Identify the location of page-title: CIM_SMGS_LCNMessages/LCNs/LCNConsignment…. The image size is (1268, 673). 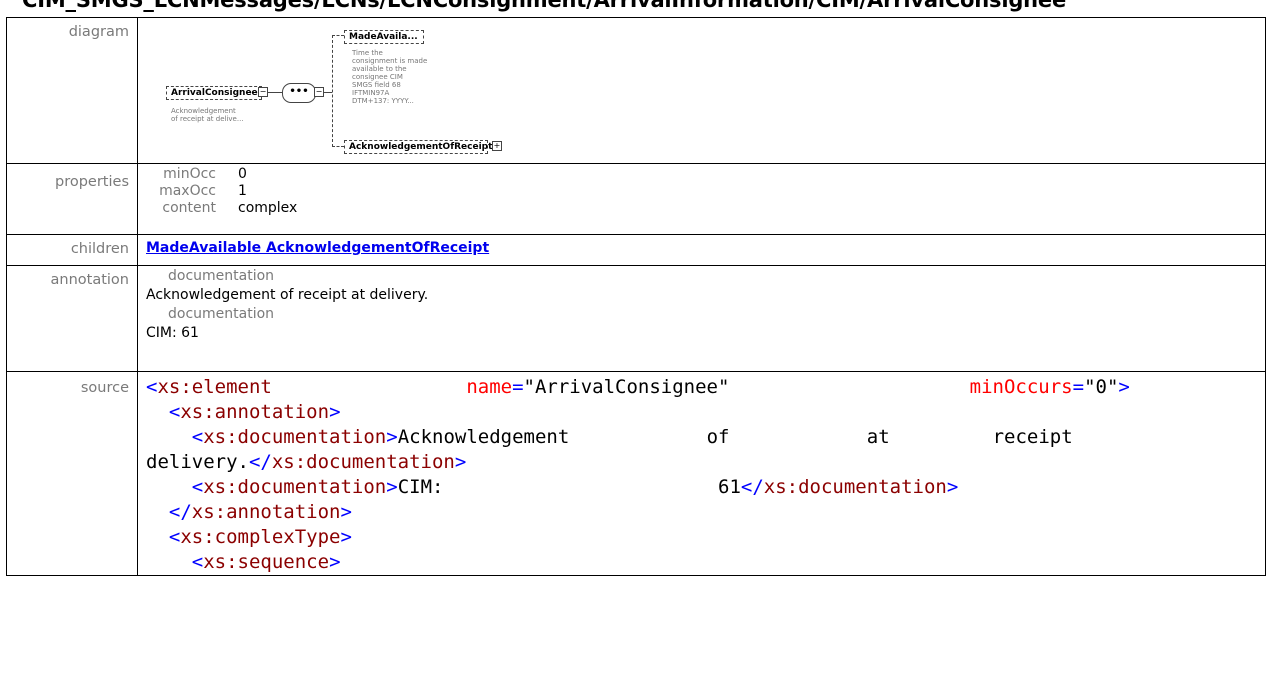
(544, 6).